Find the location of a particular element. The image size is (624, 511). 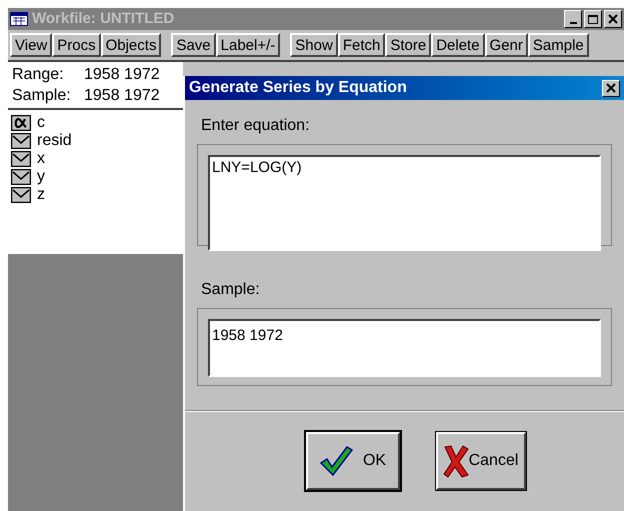

toolbar-button: View is located at coordinates (31, 45).